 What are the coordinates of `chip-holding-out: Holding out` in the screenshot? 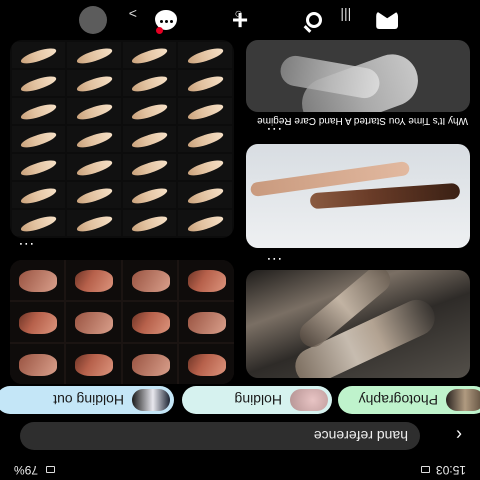 It's located at (87, 400).